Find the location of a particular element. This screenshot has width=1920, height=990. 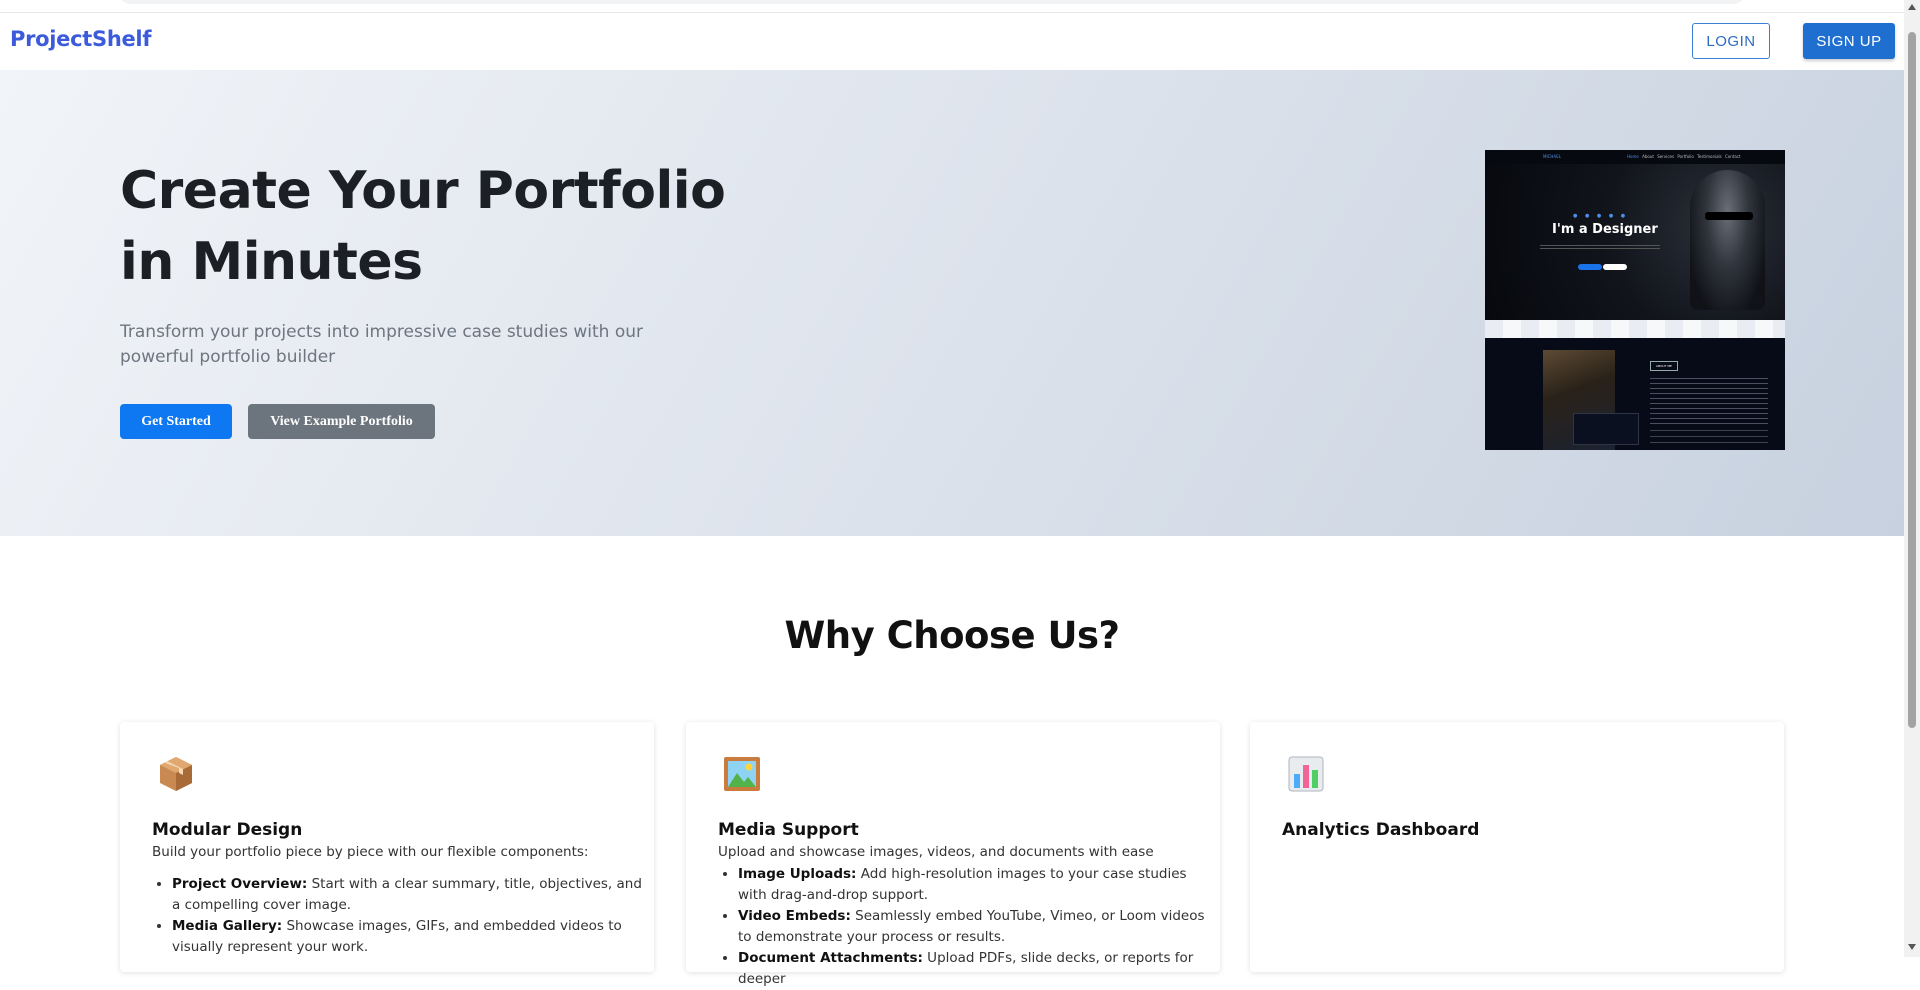

page-scrollbar is located at coordinates (1912, 478).